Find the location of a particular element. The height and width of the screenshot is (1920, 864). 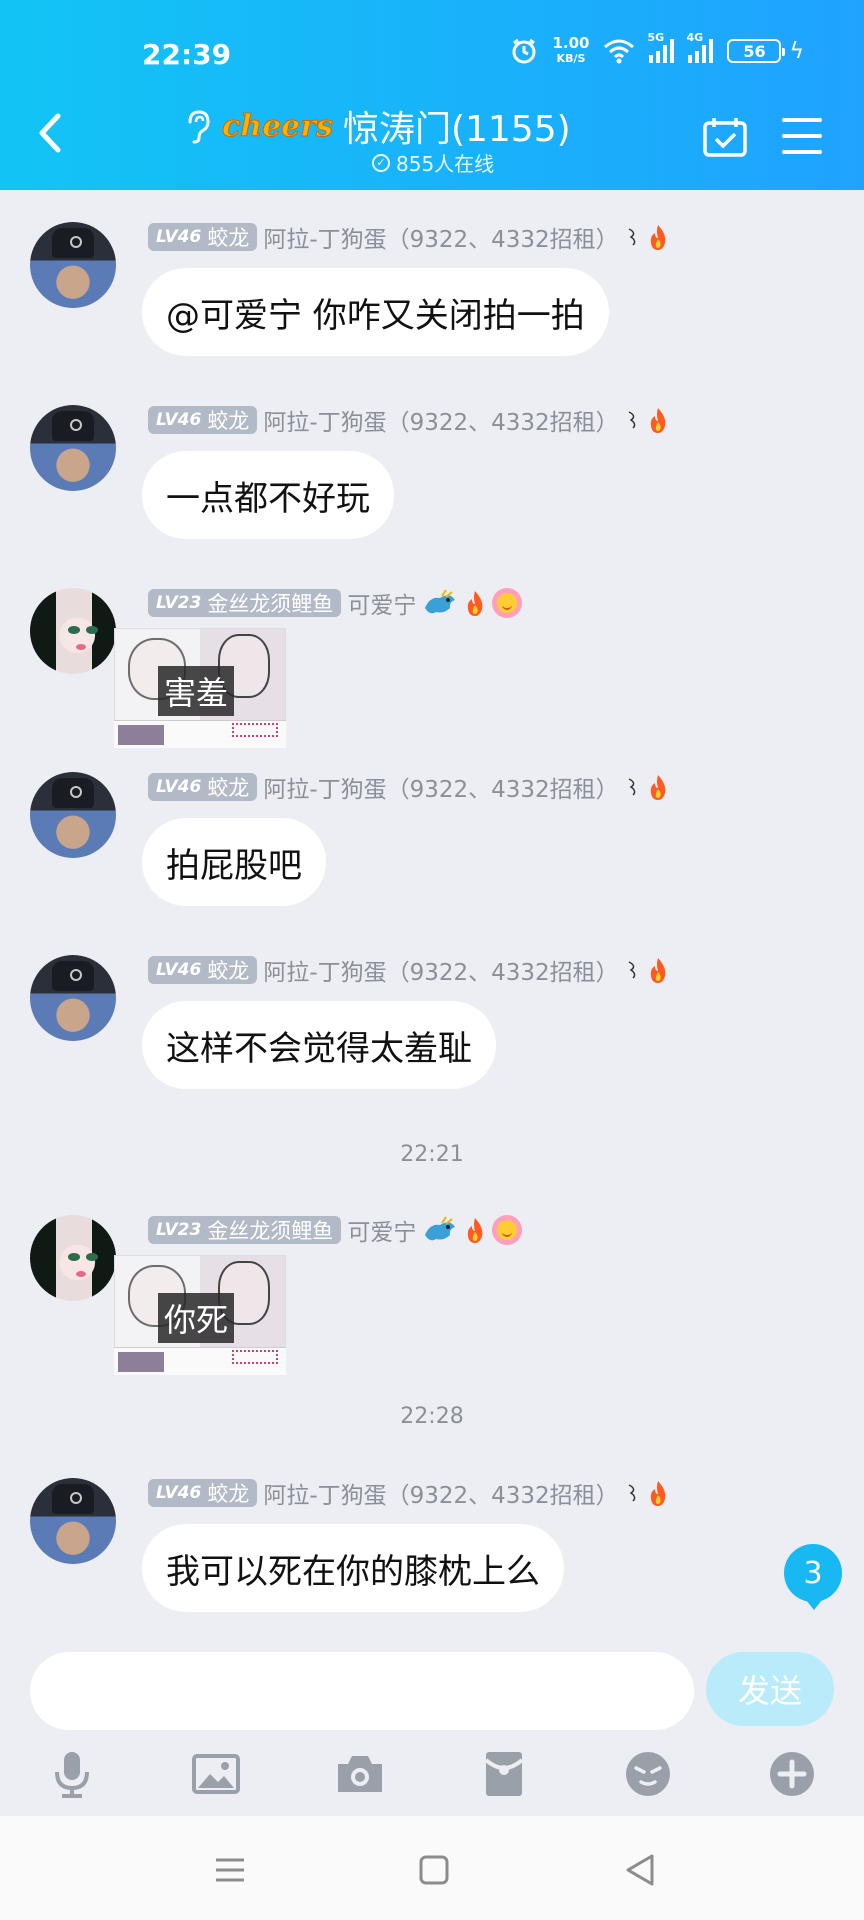

camera-icon is located at coordinates (360, 1774).